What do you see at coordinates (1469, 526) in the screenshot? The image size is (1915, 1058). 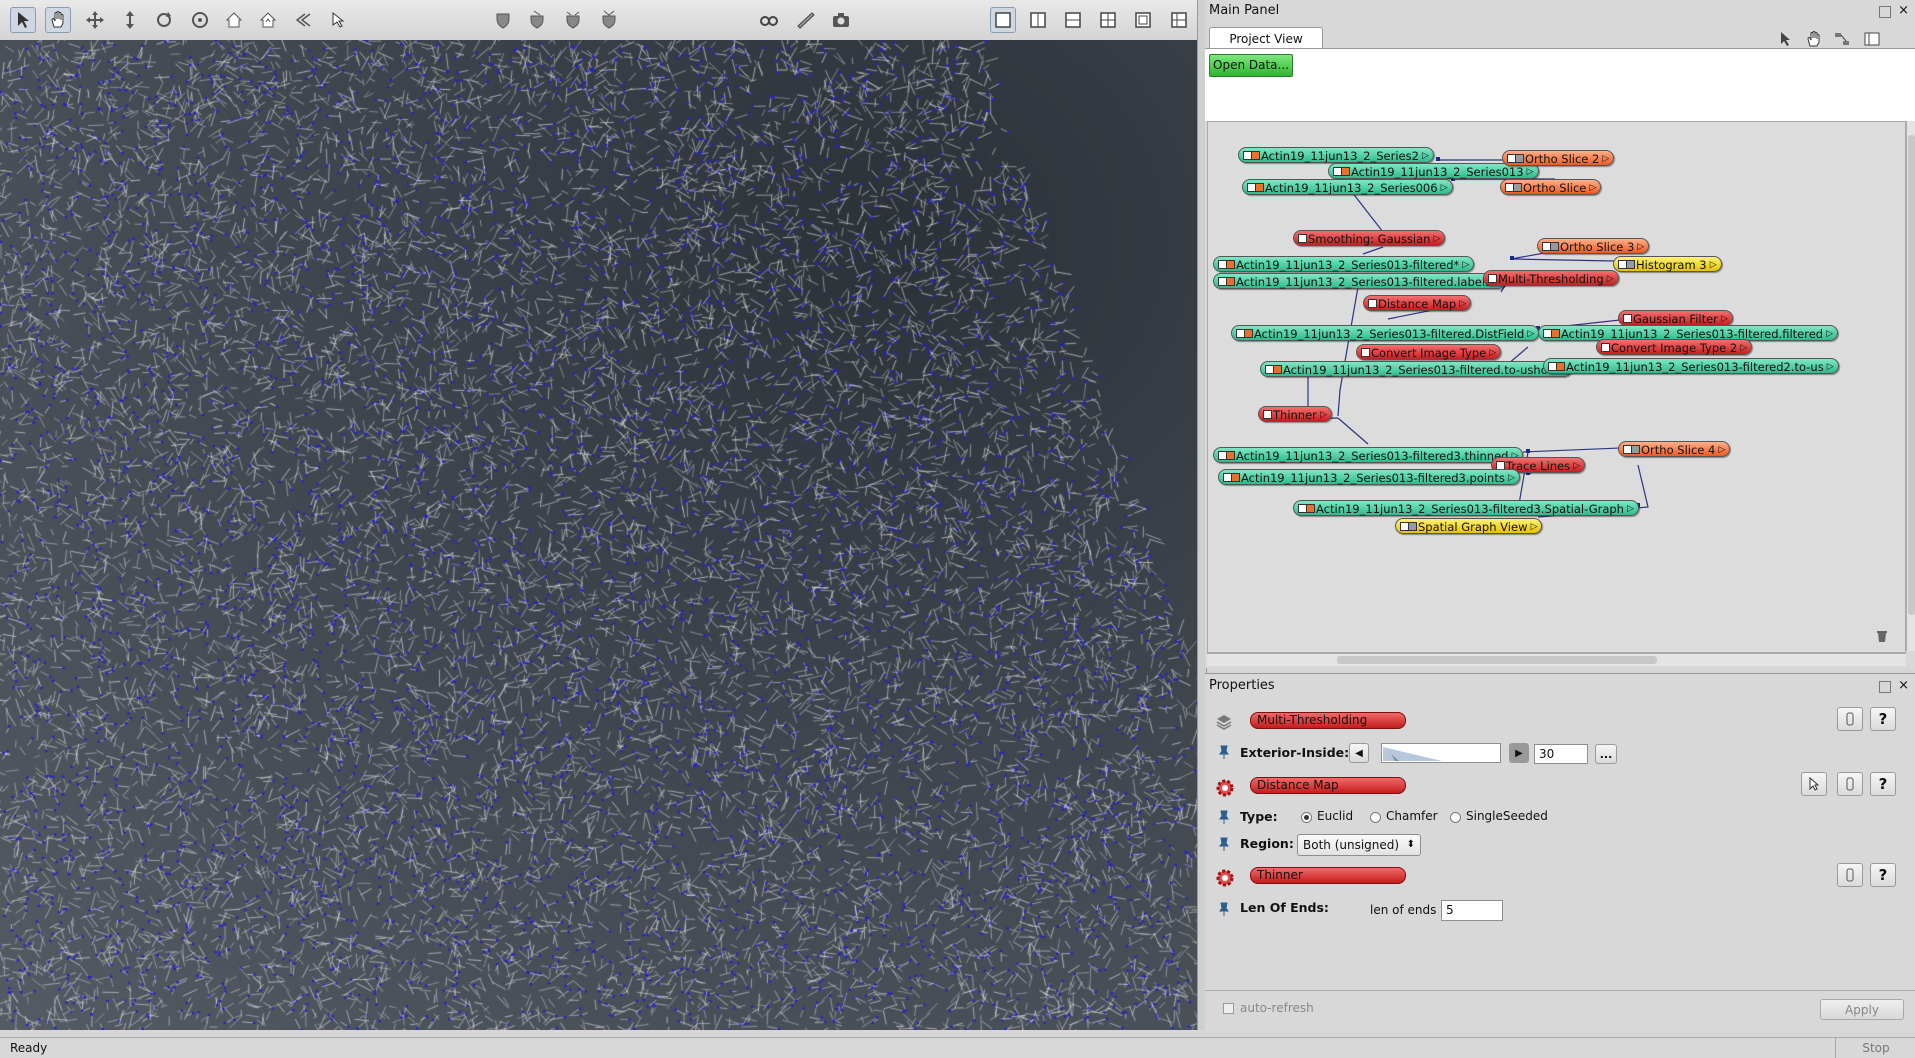 I see `graph-node: Spatial Graph View ▷` at bounding box center [1469, 526].